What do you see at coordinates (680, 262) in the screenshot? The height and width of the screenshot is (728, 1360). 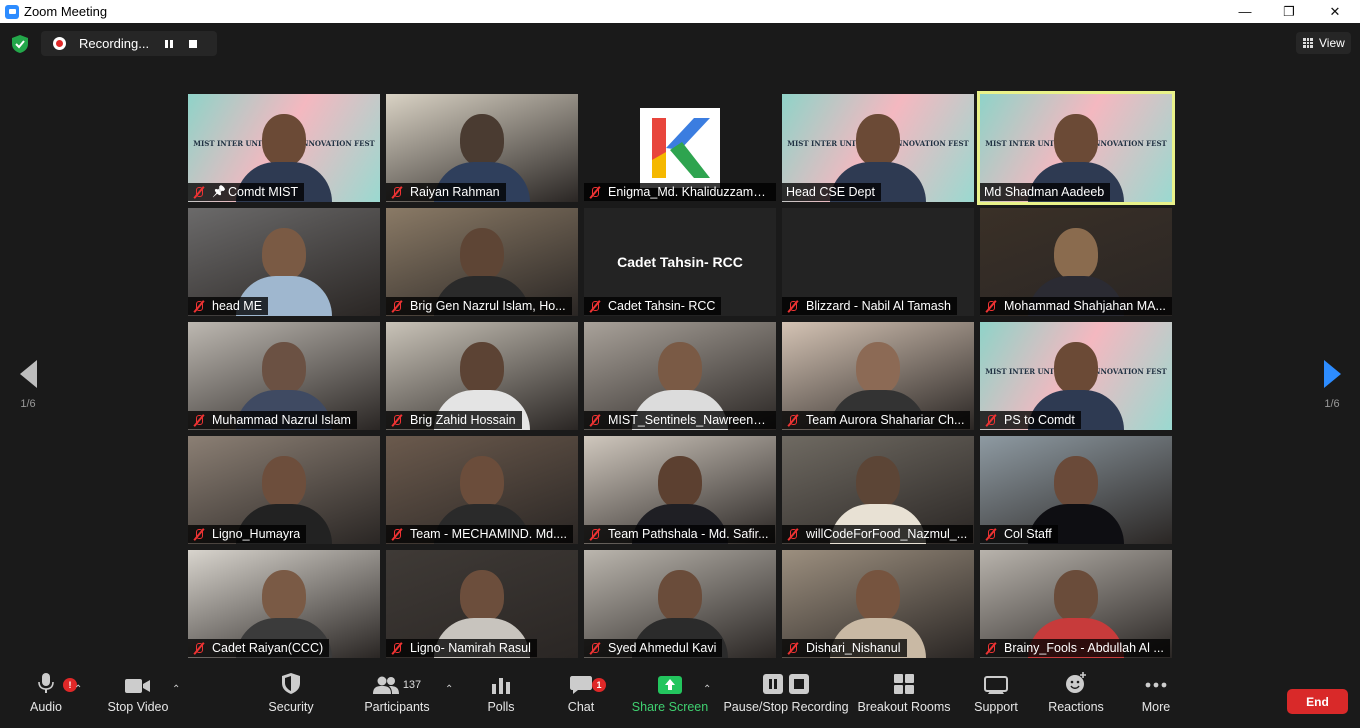 I see `participant-tile: Cadet Tahsin- RCC Cadet Tahsin- RCC` at bounding box center [680, 262].